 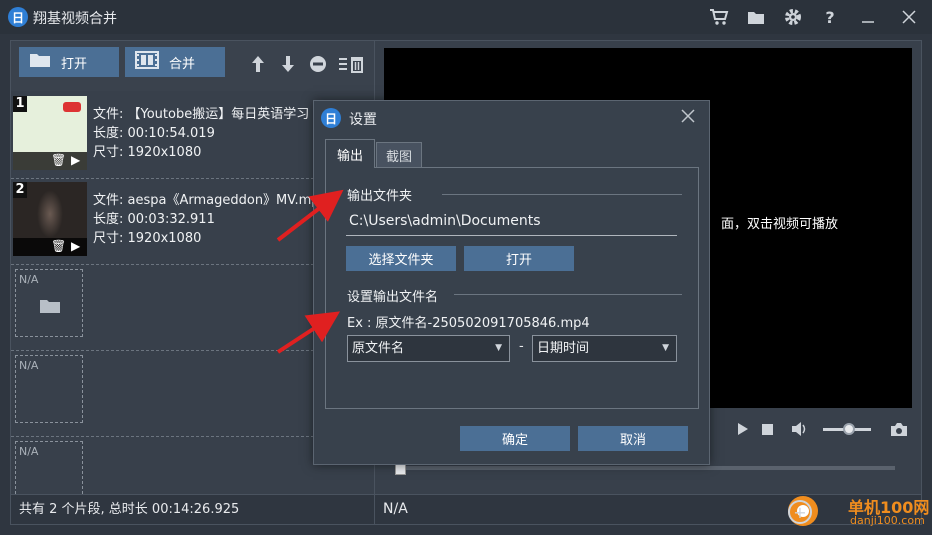 I want to click on merge-button-label: 合并, so click(x=182, y=64).